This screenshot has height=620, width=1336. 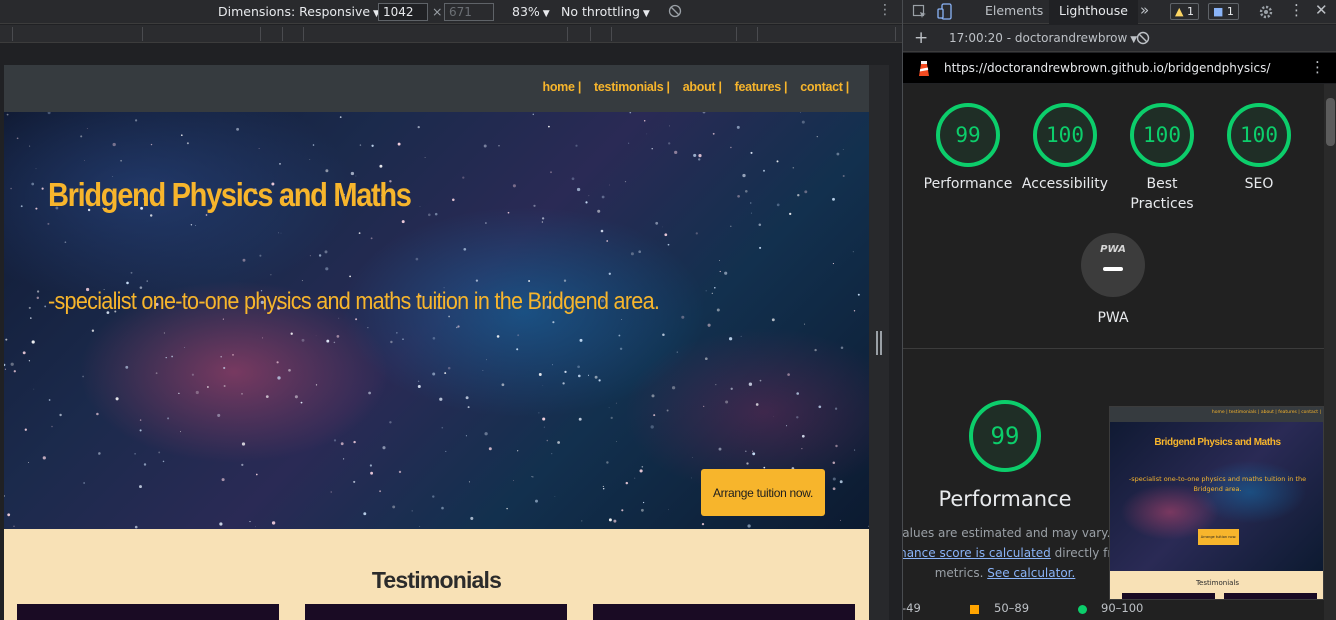 I want to click on arrange-tuition-button: Arrange tuition now., so click(x=763, y=492).